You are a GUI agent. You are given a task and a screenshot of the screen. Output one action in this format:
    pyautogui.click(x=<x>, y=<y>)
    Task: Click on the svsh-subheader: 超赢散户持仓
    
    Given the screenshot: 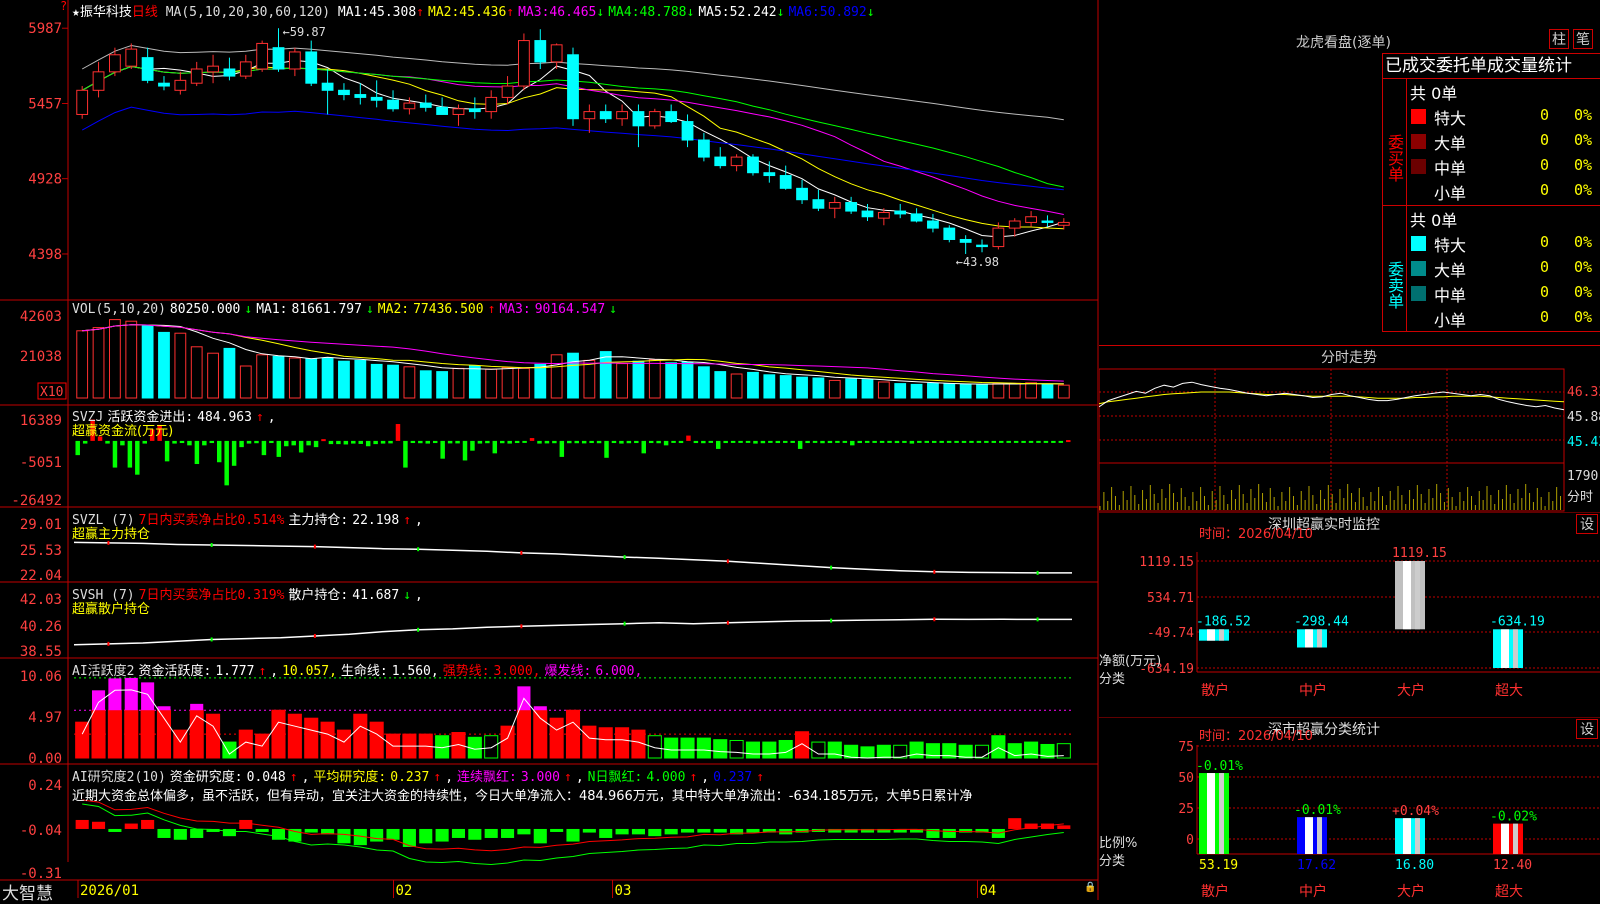 What is the action you would take?
    pyautogui.click(x=111, y=609)
    